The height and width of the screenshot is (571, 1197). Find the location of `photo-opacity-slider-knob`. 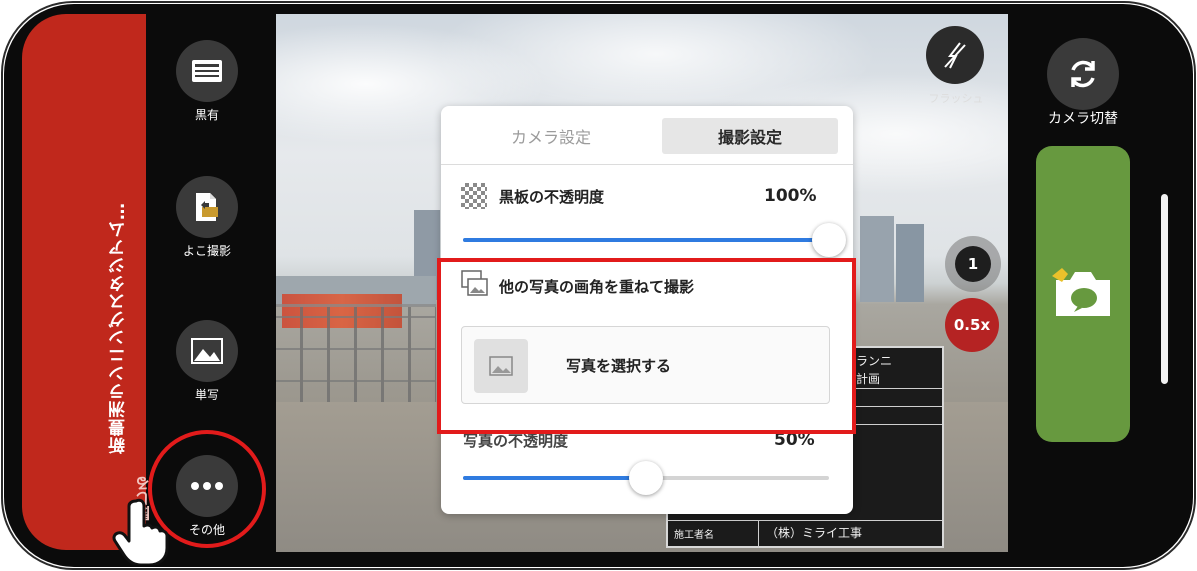

photo-opacity-slider-knob is located at coordinates (646, 478).